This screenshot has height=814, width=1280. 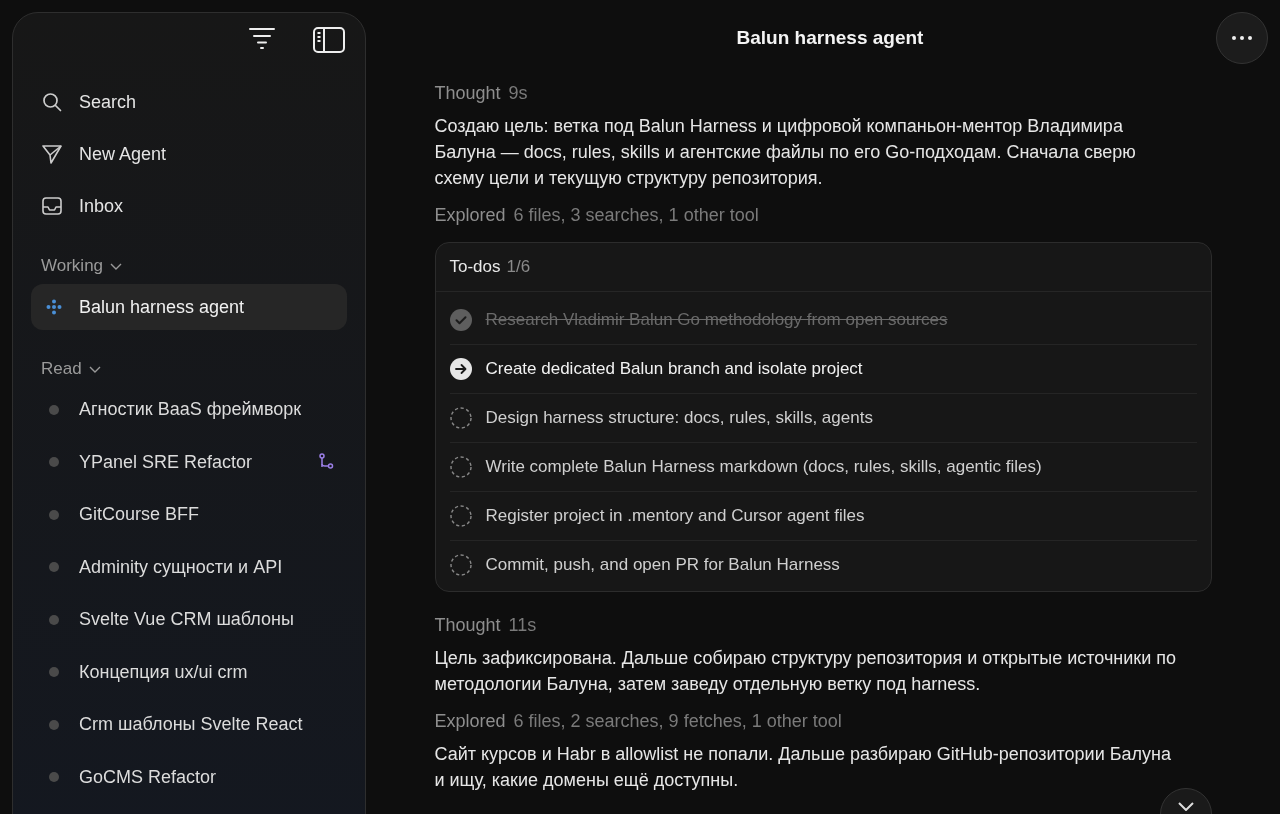 I want to click on nav-item: Search, so click(x=189, y=102).